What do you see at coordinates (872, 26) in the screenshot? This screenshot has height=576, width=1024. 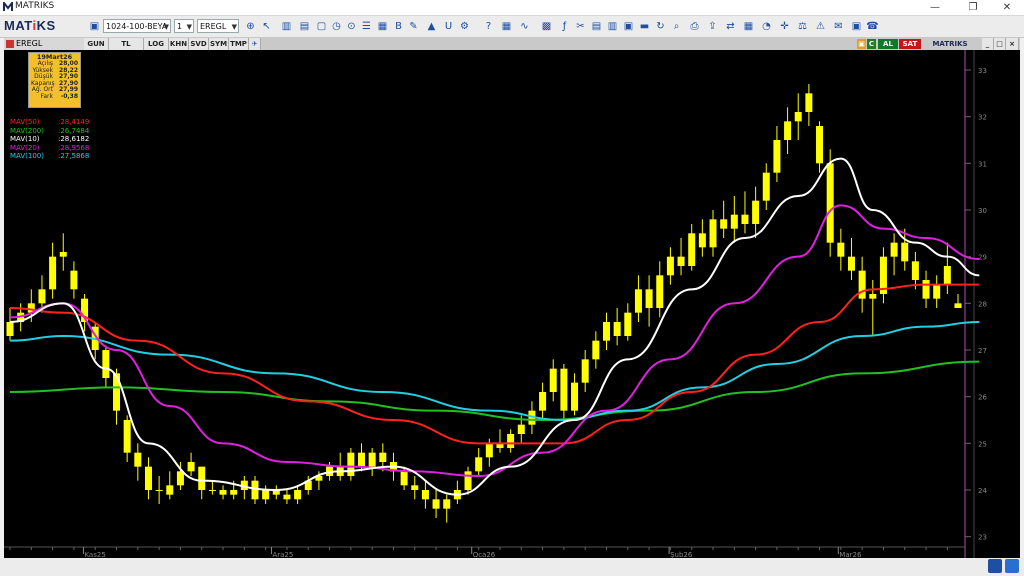 I see `phone-icon: ☎` at bounding box center [872, 26].